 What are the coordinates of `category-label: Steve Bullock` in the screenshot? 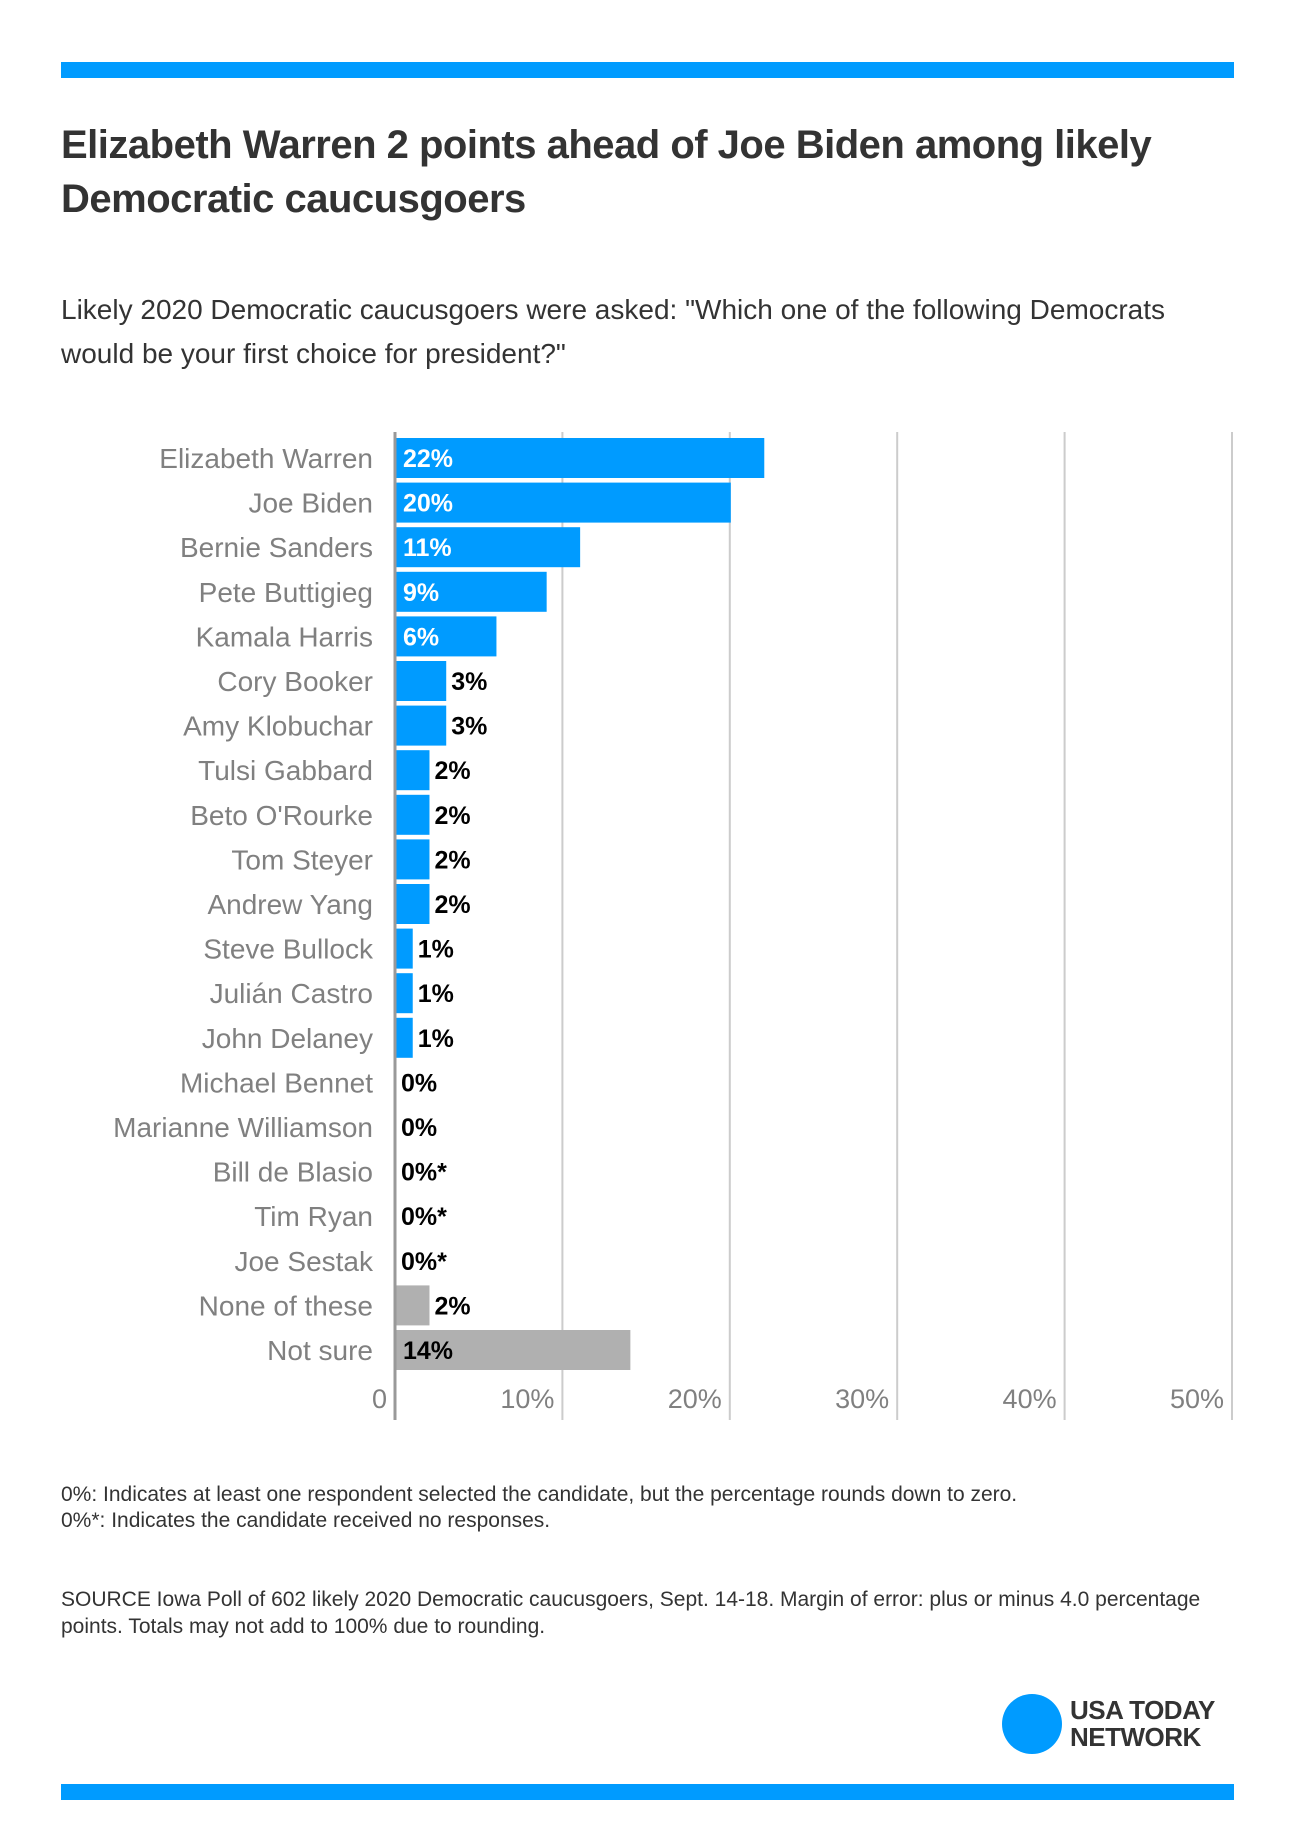 It's located at (288, 949).